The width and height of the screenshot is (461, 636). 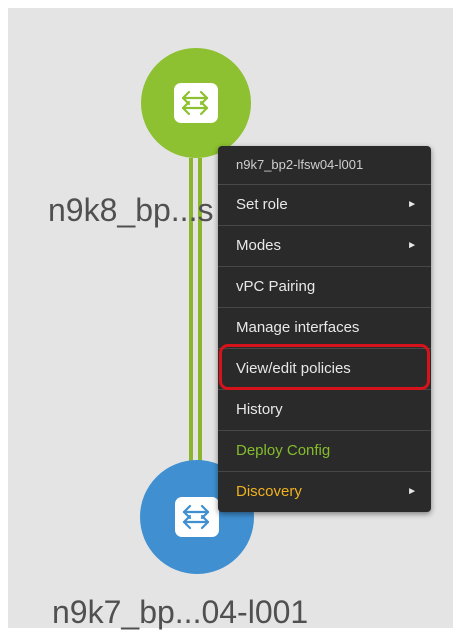 What do you see at coordinates (259, 245) in the screenshot?
I see `menu-item-label: Modes` at bounding box center [259, 245].